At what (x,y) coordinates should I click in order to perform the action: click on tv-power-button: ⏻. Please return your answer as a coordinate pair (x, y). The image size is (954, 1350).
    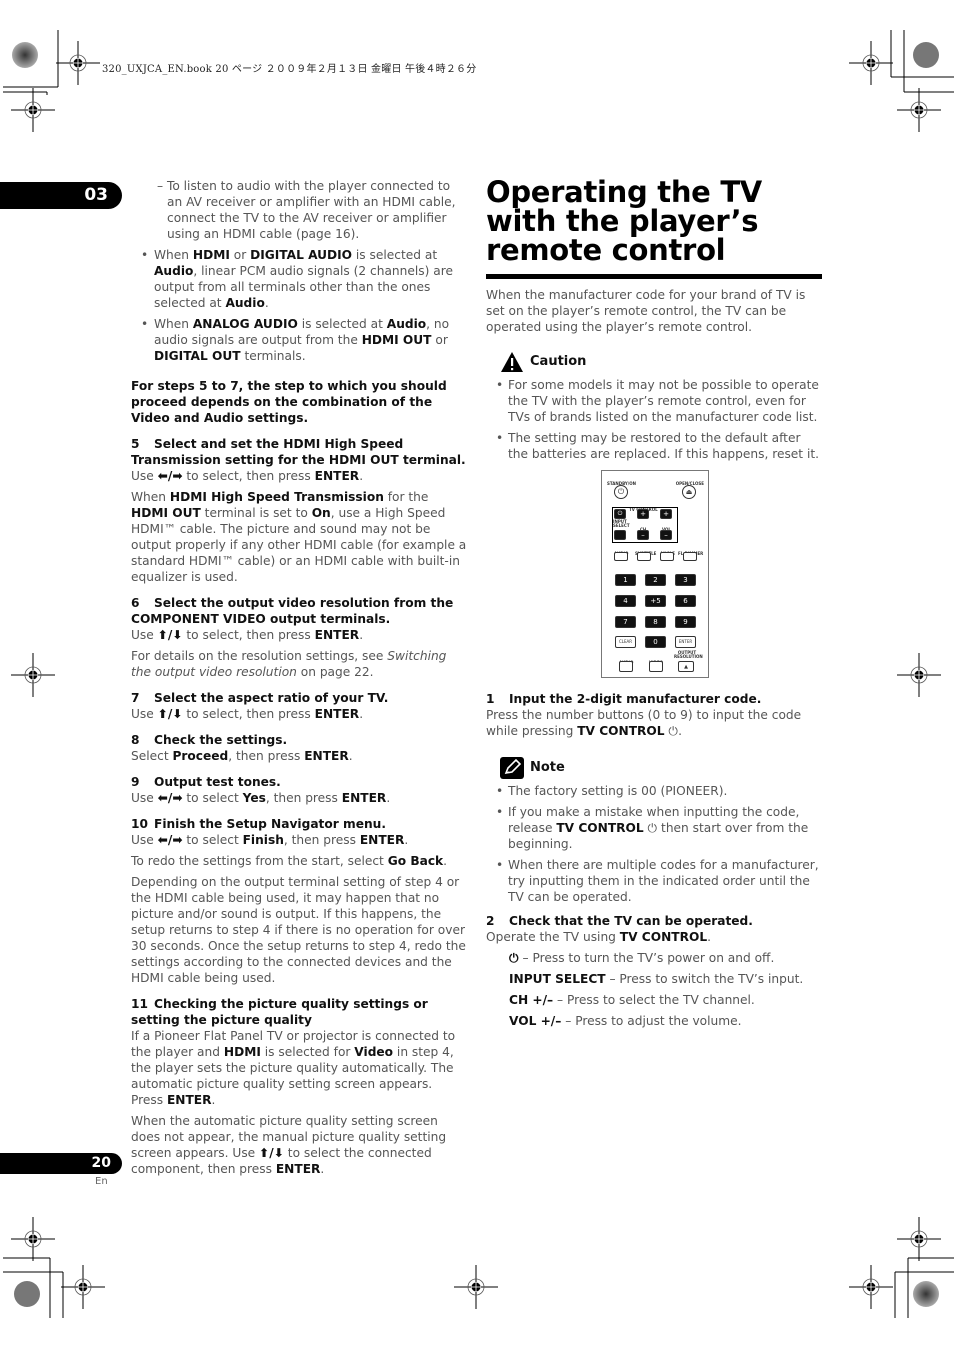
    Looking at the image, I should click on (620, 514).